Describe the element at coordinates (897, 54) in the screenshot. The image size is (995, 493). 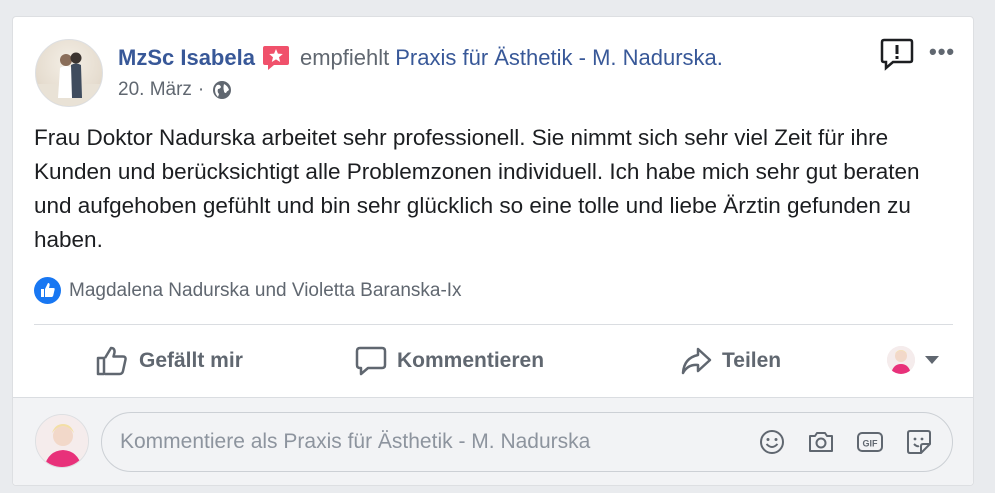
I see `report-icon` at that location.